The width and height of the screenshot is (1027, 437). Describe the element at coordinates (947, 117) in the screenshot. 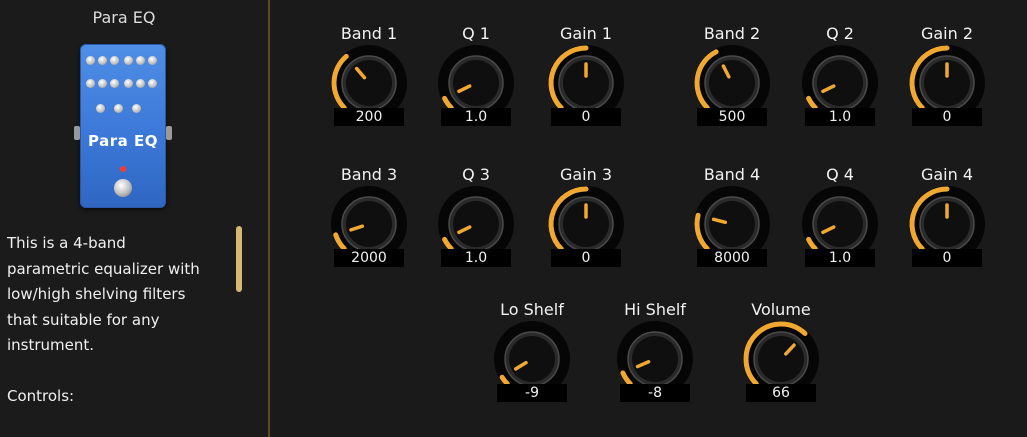

I see `gain2-value: 0` at that location.